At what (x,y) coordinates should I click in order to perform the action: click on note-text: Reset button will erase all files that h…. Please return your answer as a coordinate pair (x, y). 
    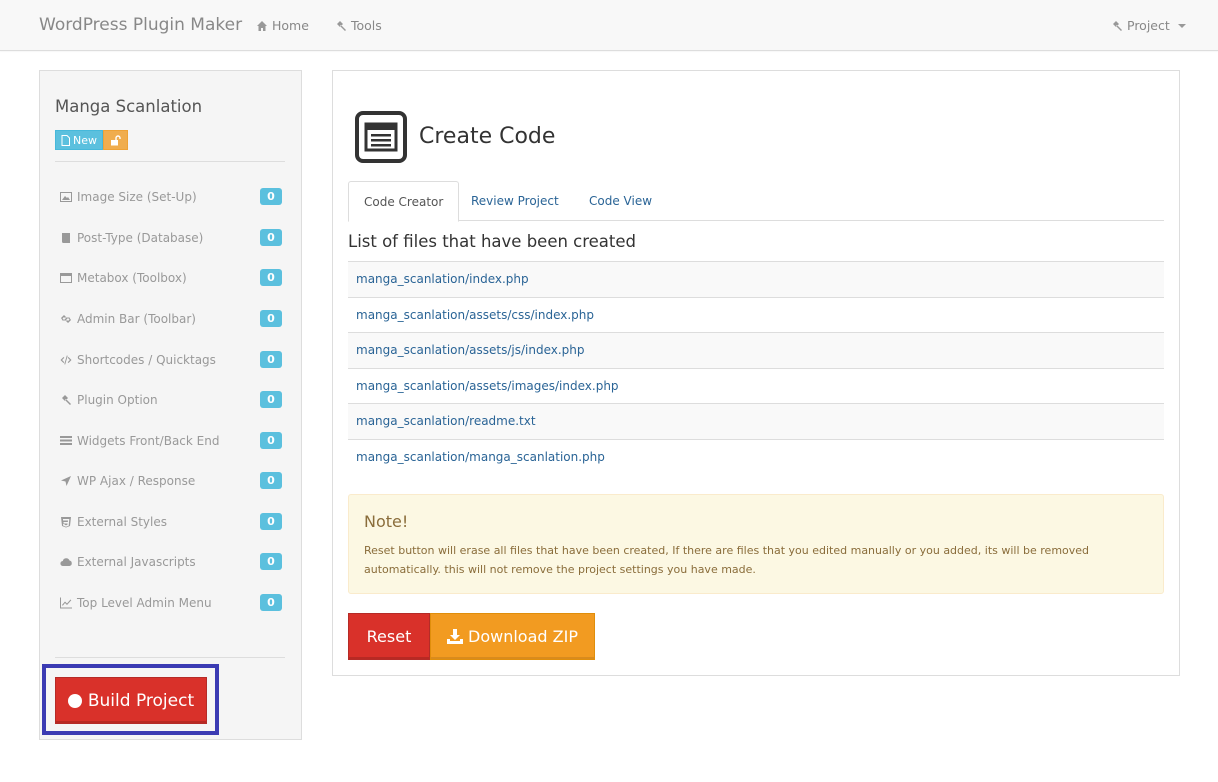
    Looking at the image, I should click on (727, 560).